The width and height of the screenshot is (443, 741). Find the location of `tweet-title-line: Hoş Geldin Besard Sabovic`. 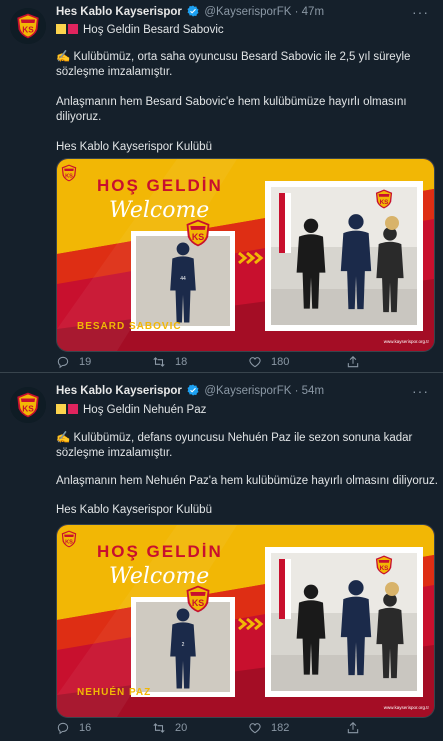

tweet-title-line: Hoş Geldin Besard Sabovic is located at coordinates (140, 30).